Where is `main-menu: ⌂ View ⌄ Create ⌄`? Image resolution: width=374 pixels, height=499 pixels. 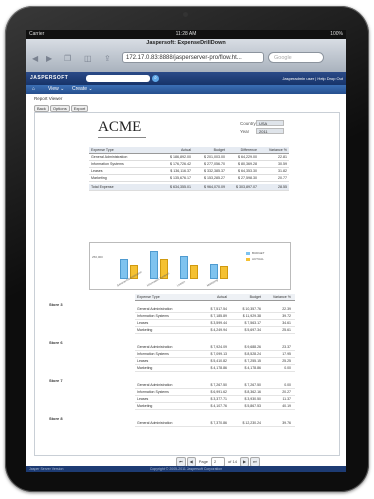 main-menu: ⌂ View ⌄ Create ⌄ is located at coordinates (186, 89).